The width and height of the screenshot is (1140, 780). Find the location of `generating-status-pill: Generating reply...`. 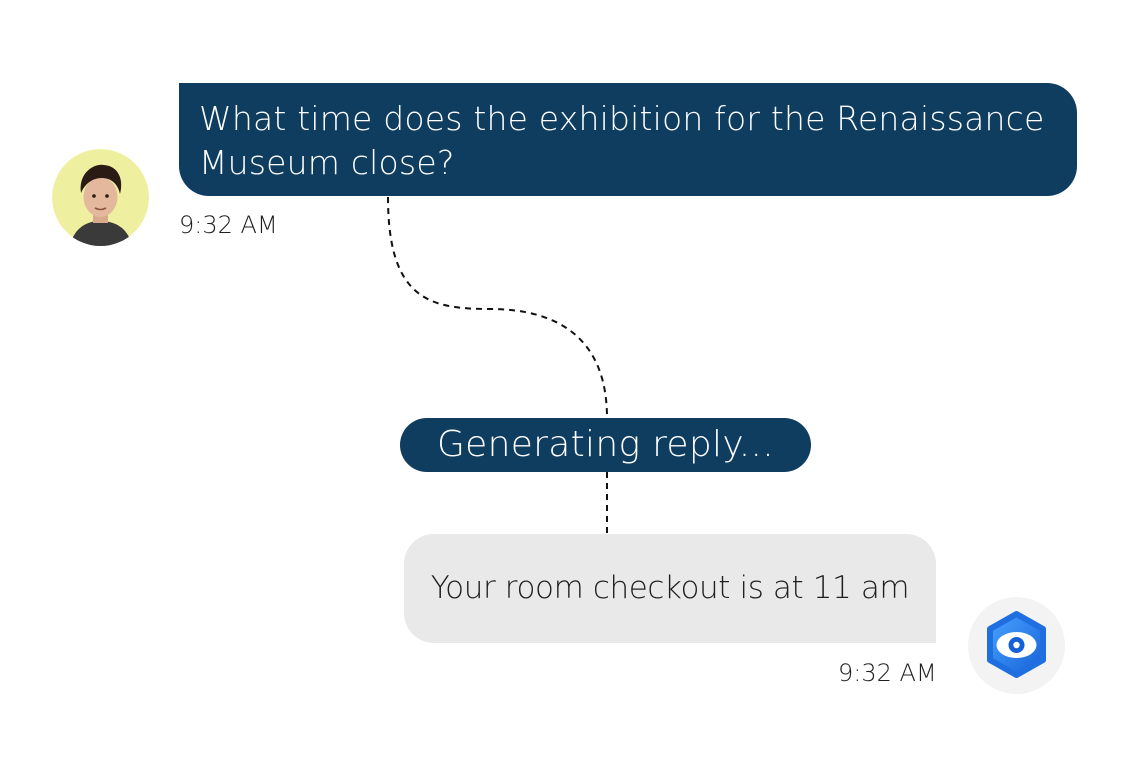

generating-status-pill: Generating reply... is located at coordinates (605, 445).